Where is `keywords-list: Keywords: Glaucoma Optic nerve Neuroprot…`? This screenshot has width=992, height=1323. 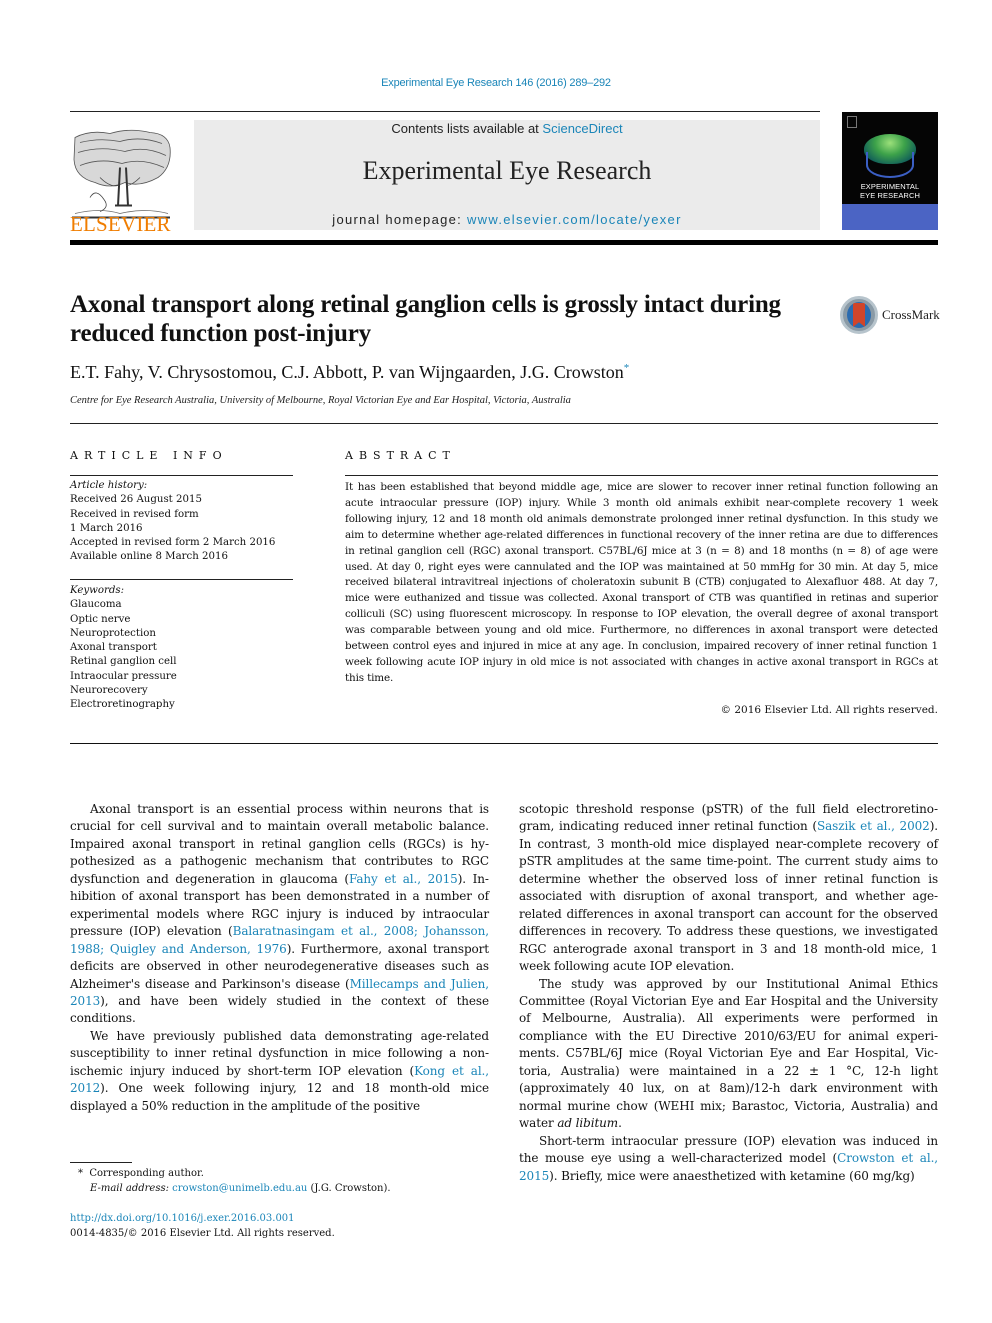 keywords-list: Keywords: Glaucoma Optic nerve Neuroprot… is located at coordinates (185, 648).